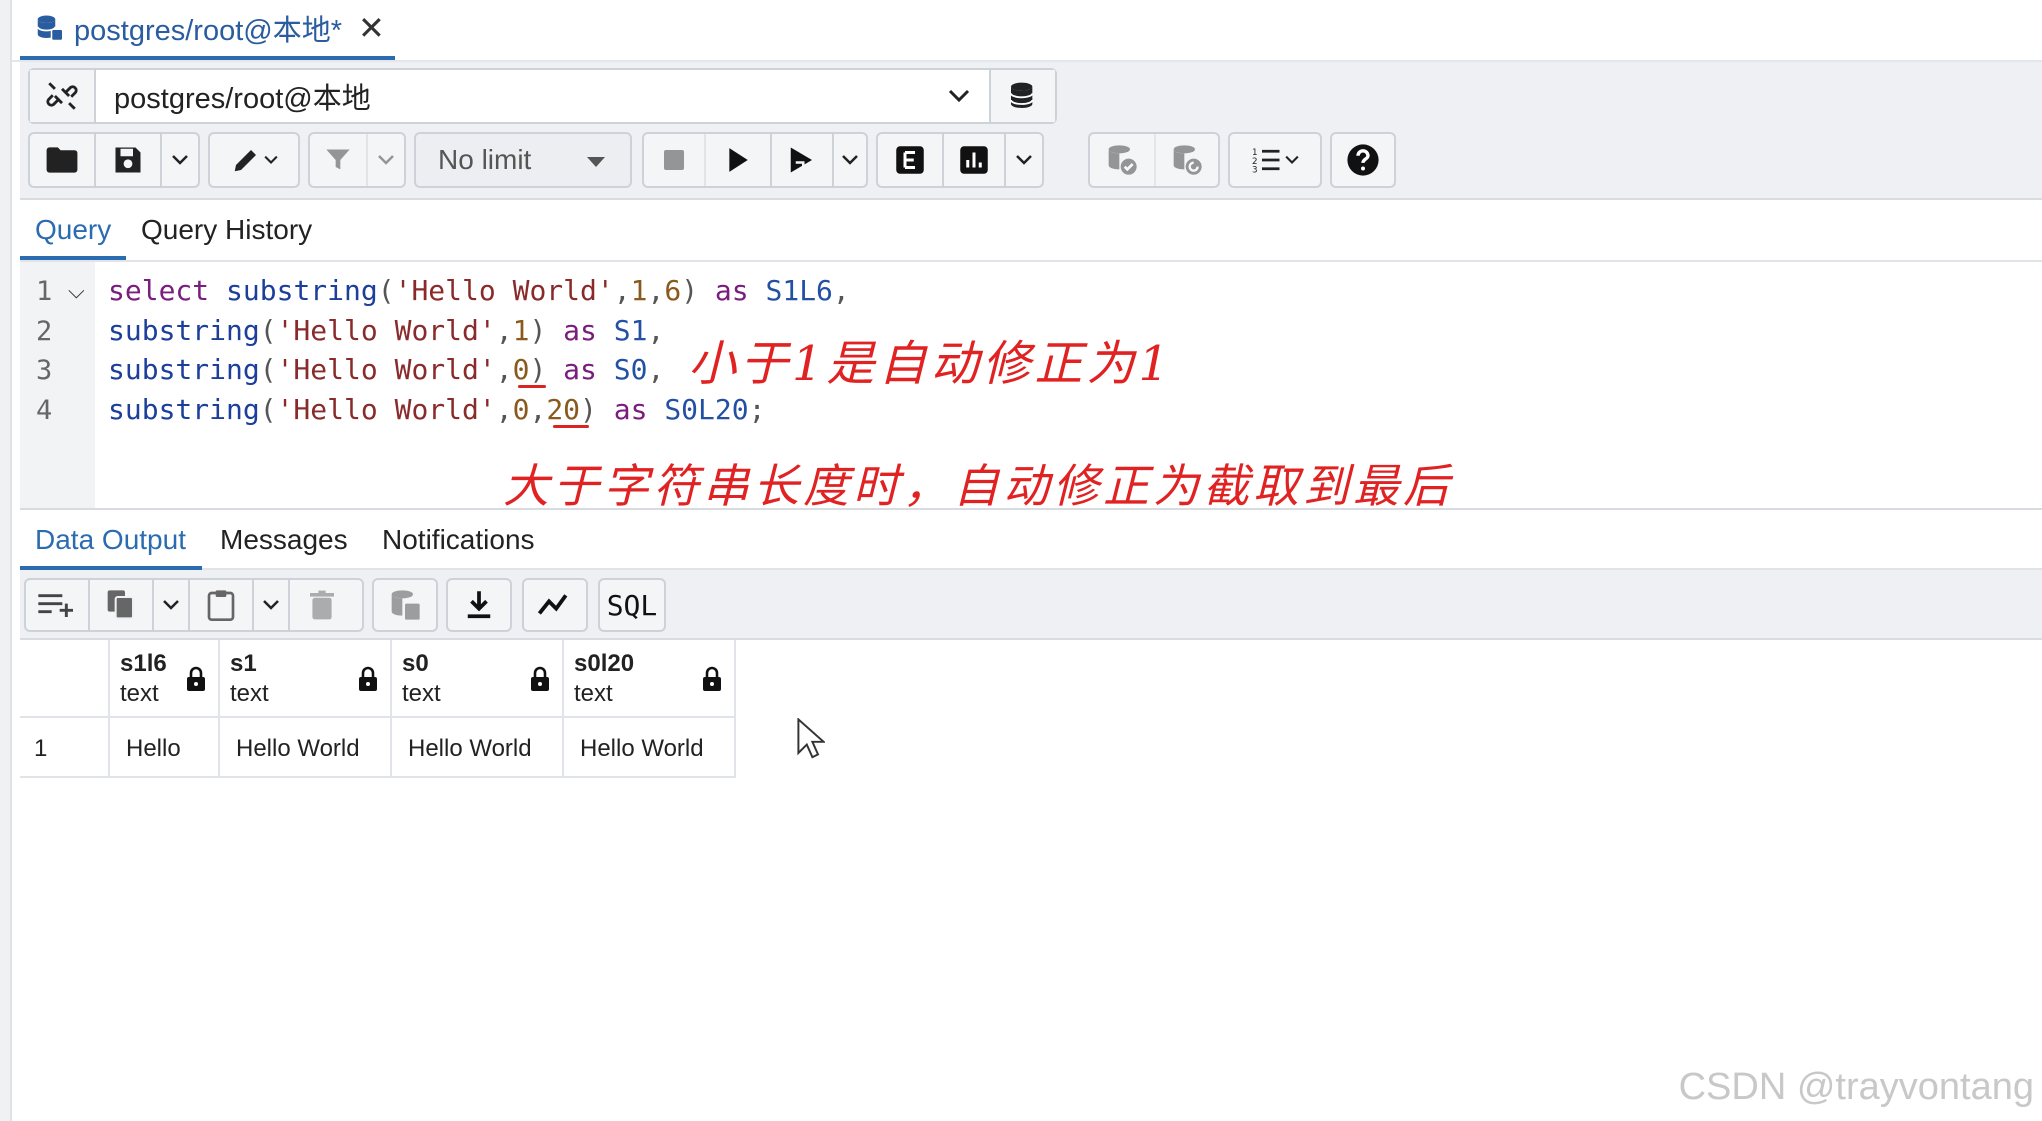 Image resolution: width=2042 pixels, height=1121 pixels. I want to click on filter-button-group, so click(357, 160).